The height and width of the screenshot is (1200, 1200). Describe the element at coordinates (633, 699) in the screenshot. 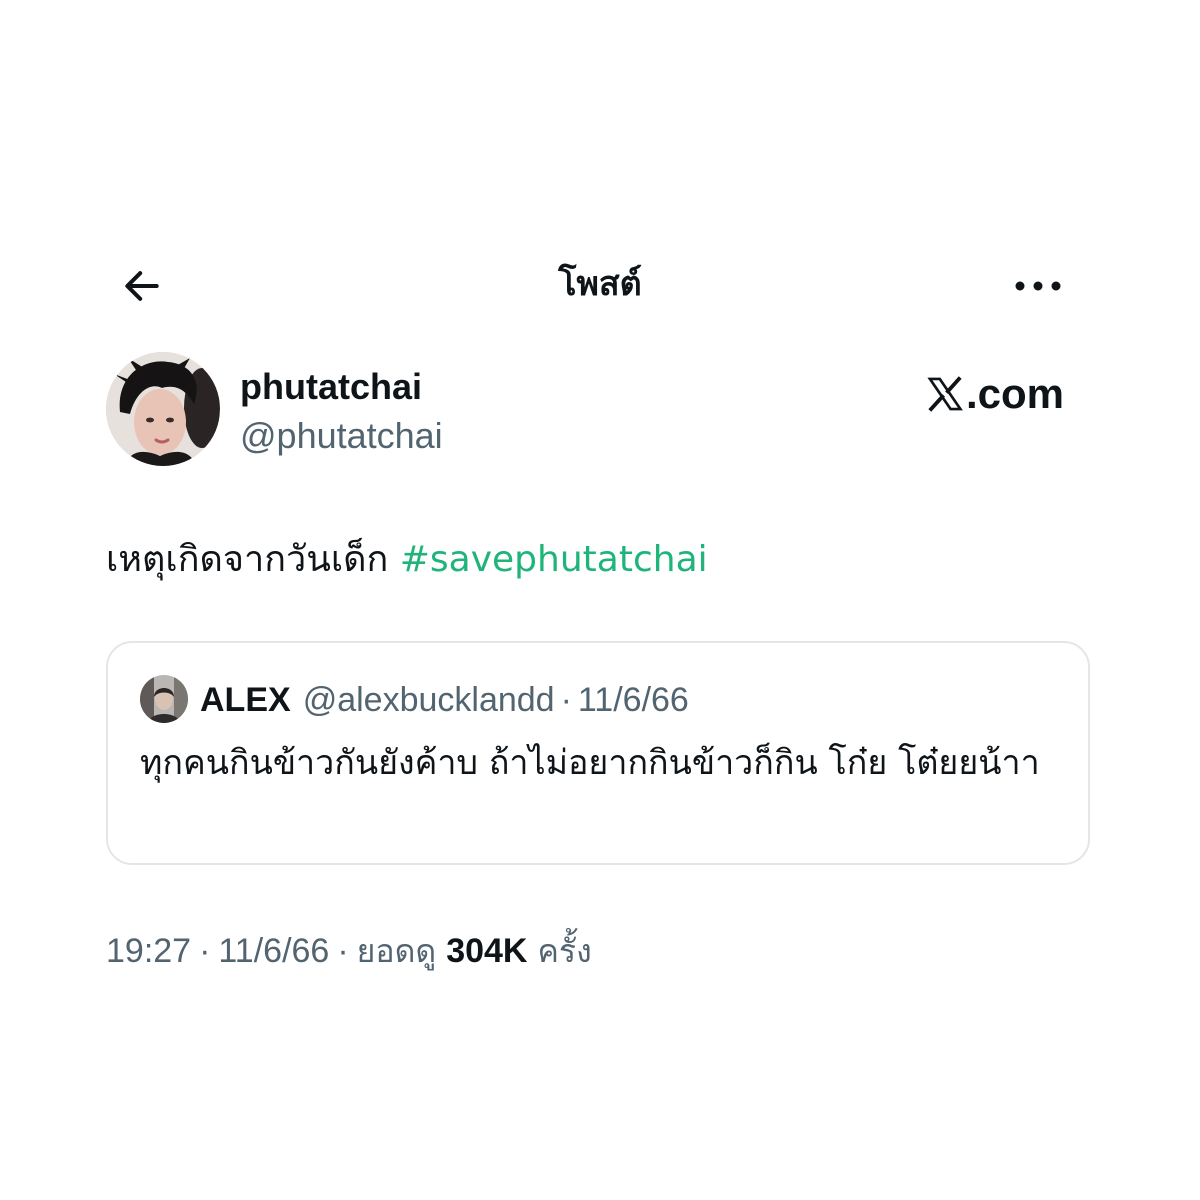

I see `quoted-post-date: 11/6/66` at that location.